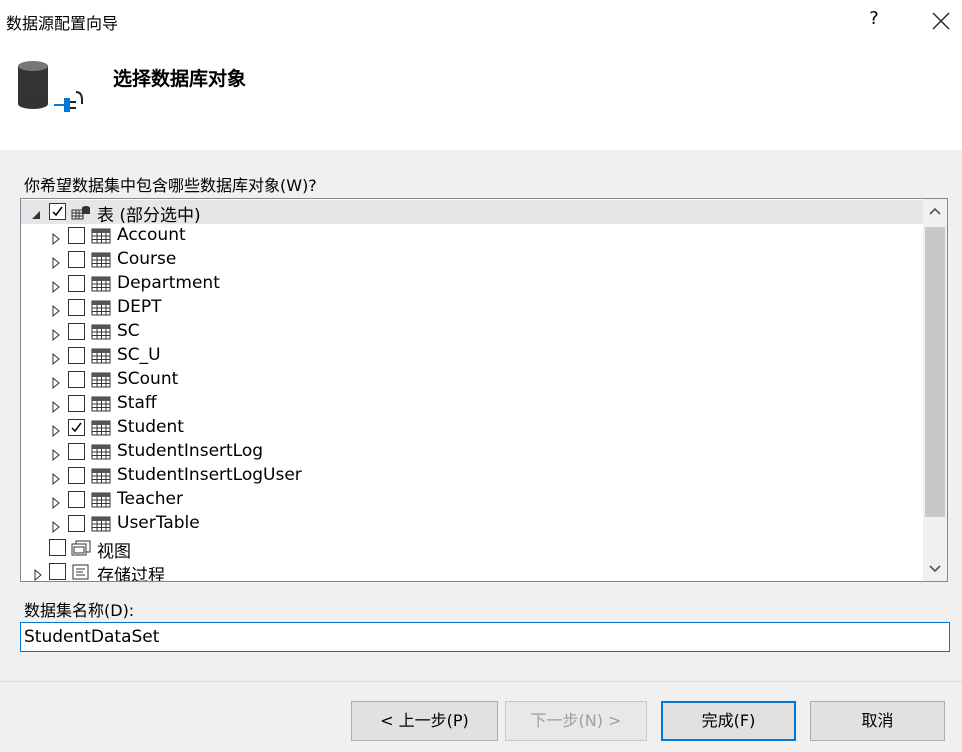 The height and width of the screenshot is (752, 962). What do you see at coordinates (180, 79) in the screenshot?
I see `page-heading: 选择数据库对象` at bounding box center [180, 79].